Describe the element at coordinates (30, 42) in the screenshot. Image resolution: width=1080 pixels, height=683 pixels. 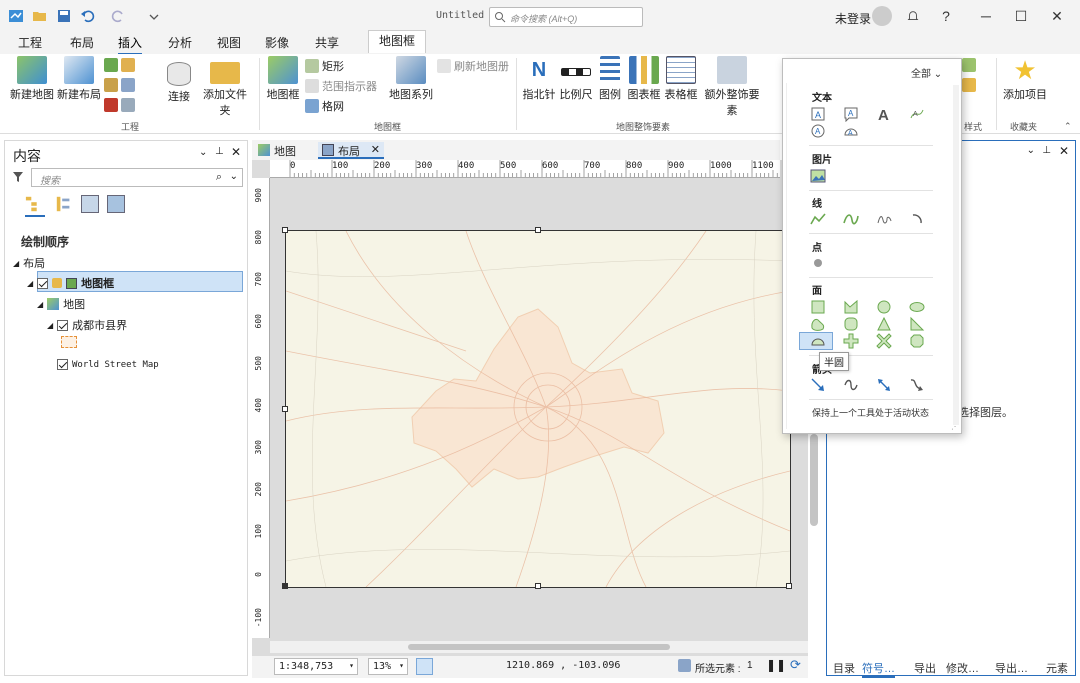
I see `tab-project: 工程` at that location.